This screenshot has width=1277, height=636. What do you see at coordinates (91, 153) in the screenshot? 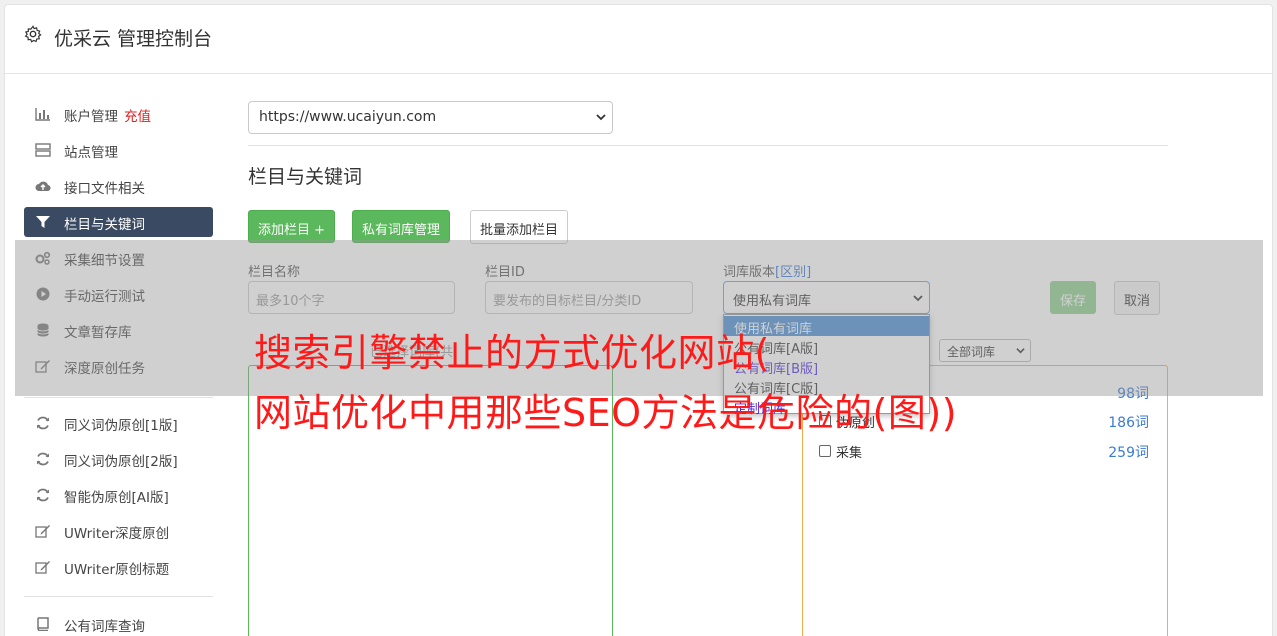
I see `sidebar-item-label: 站点管理` at bounding box center [91, 153].